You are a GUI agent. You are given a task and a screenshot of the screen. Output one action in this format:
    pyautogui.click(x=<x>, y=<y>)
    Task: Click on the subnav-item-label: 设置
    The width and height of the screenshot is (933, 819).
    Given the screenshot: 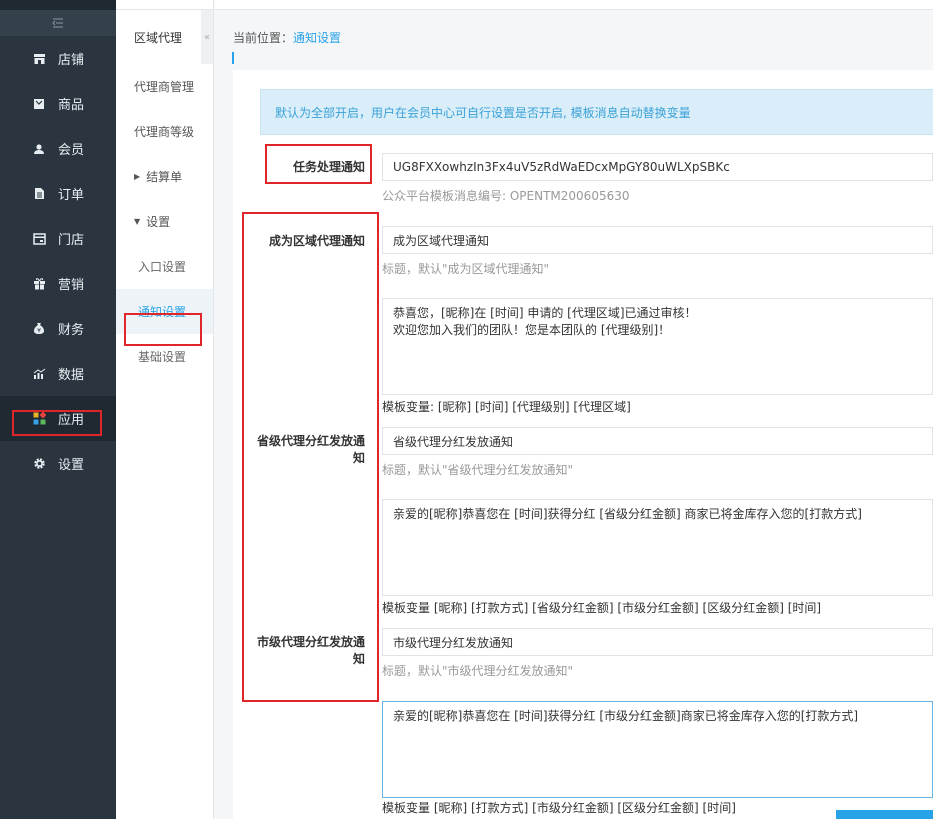 What is the action you would take?
    pyautogui.click(x=158, y=222)
    